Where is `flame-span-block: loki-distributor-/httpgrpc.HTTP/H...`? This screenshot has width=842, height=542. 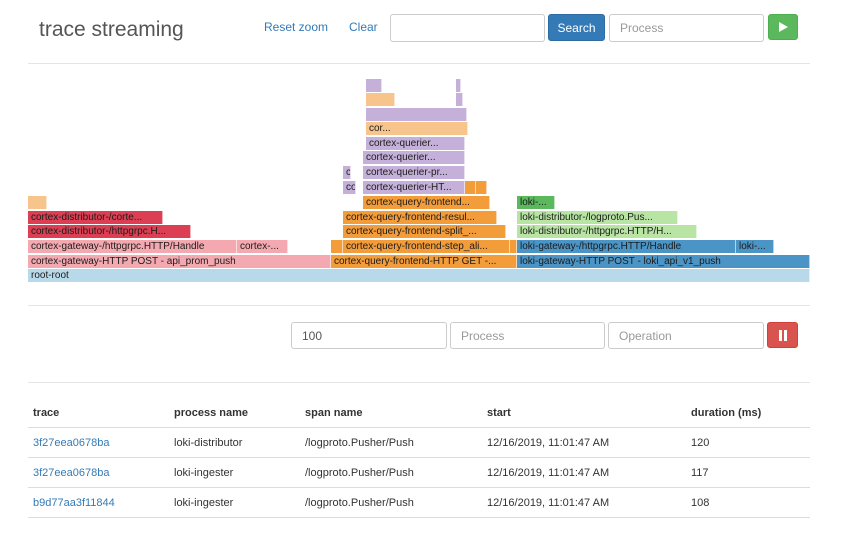 flame-span-block: loki-distributor-/httpgrpc.HTTP/H... is located at coordinates (607, 231).